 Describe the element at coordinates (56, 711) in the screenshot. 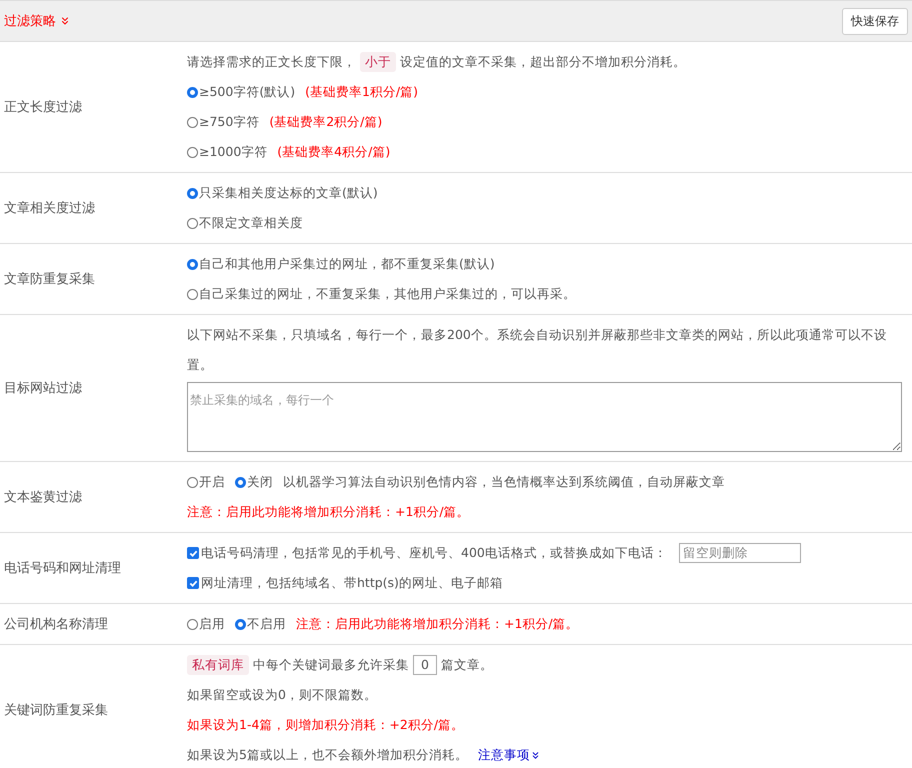

I see `setting-label: 关键词防重复采集` at that location.